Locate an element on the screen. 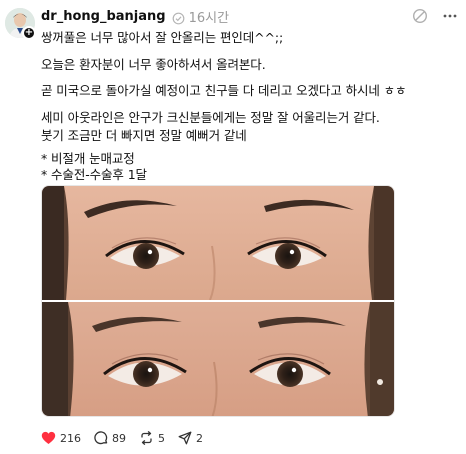  username: dr_hong_banjang is located at coordinates (103, 16).